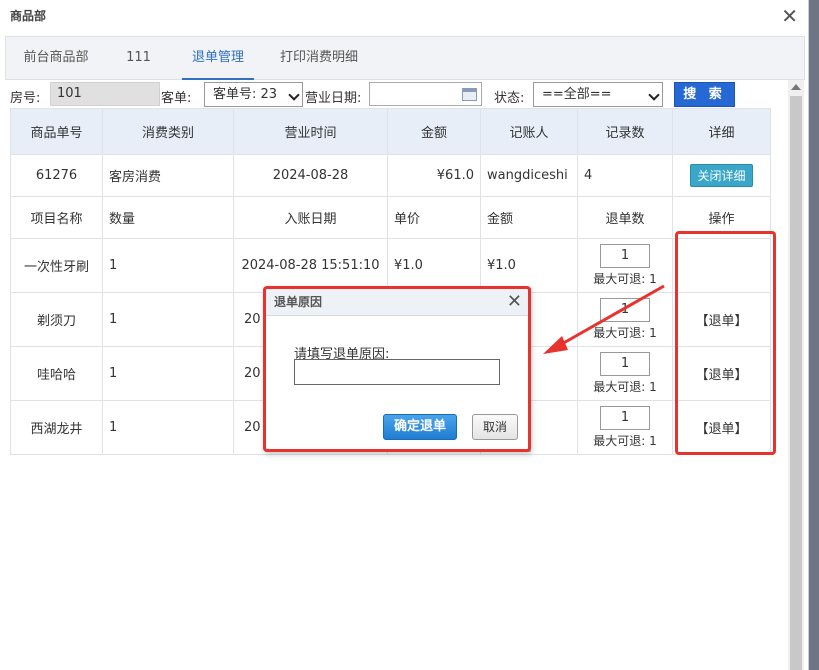 The width and height of the screenshot is (819, 670). I want to click on column-header: 商品单号, so click(56, 131).